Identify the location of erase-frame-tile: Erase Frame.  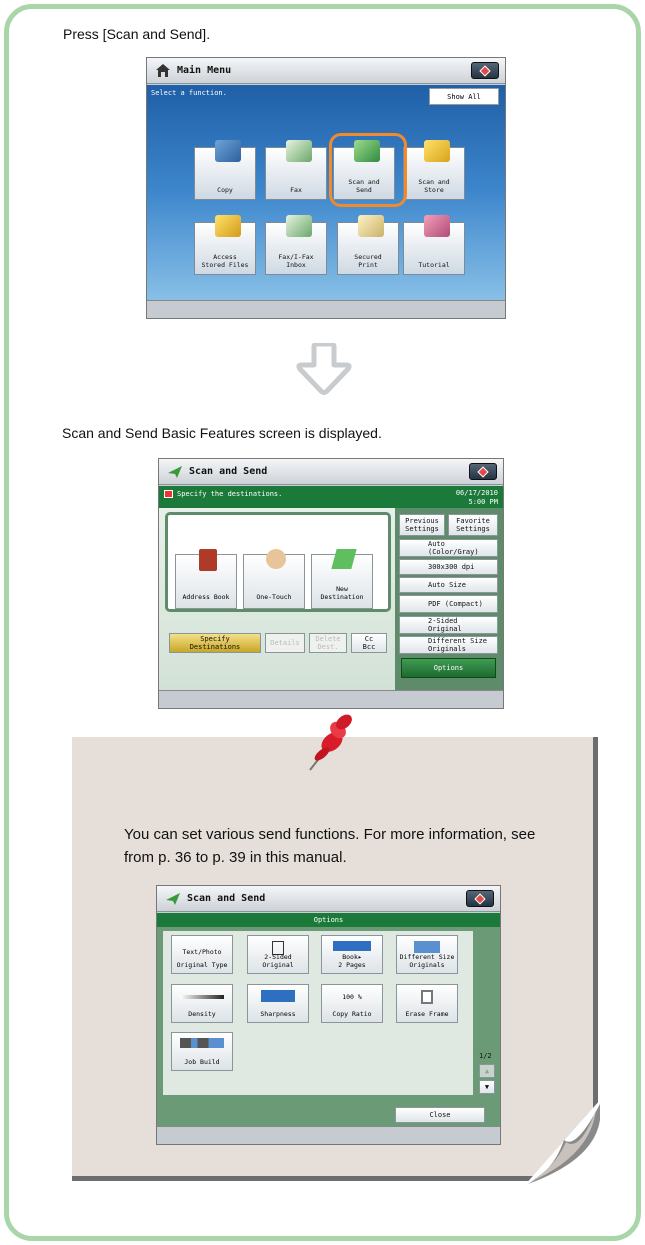
(427, 1003).